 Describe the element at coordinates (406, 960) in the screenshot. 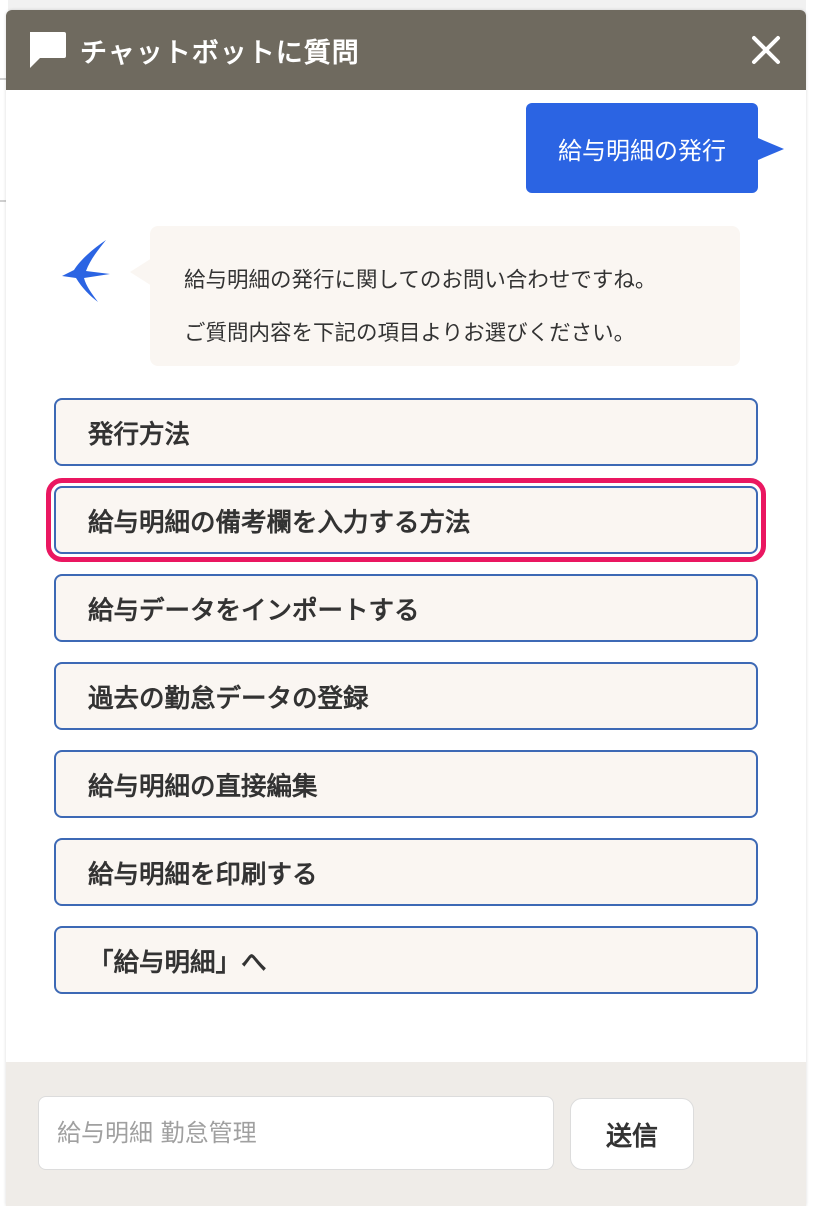

I see `option-button-go-to-payslip: 「給与明細」へ` at that location.